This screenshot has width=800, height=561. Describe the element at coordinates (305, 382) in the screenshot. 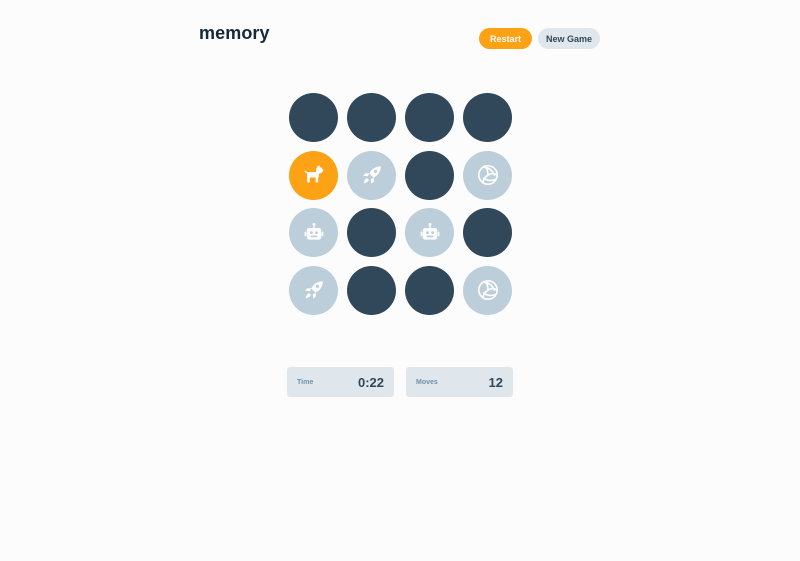

I see `time-label: Time` at that location.